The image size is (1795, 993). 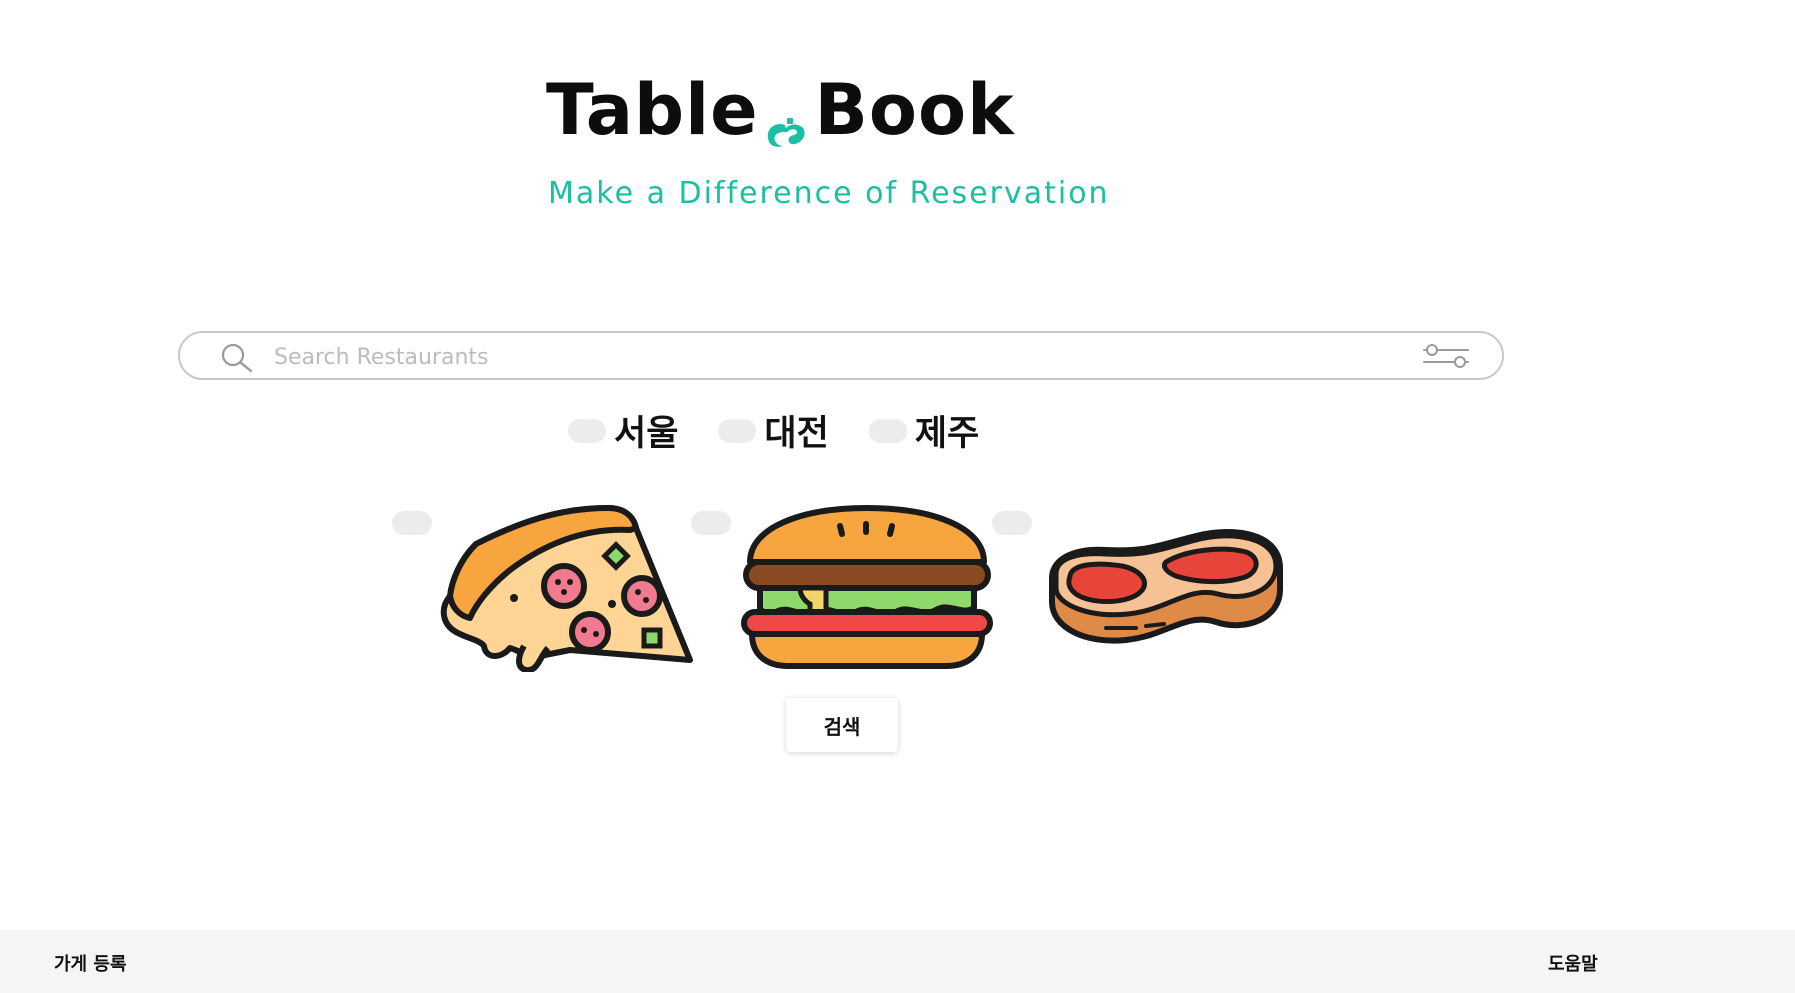 I want to click on logo-text-right: Book, so click(x=914, y=110).